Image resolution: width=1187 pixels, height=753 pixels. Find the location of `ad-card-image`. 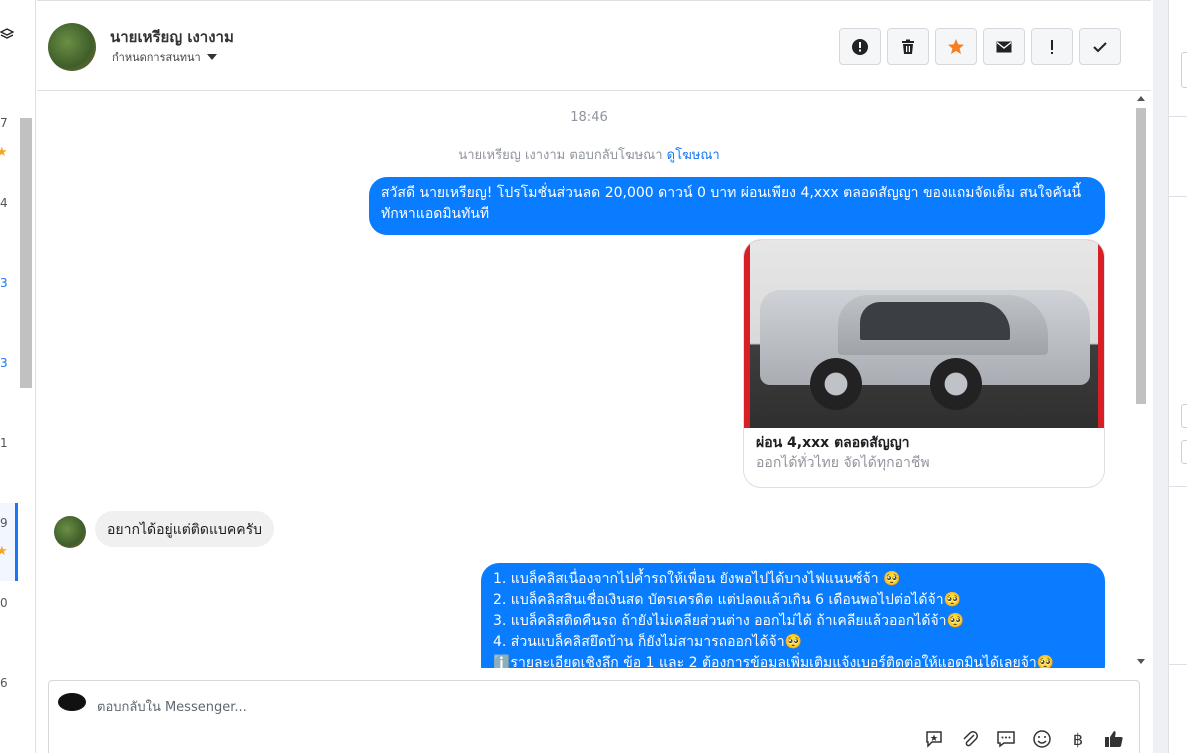

ad-card-image is located at coordinates (924, 334).